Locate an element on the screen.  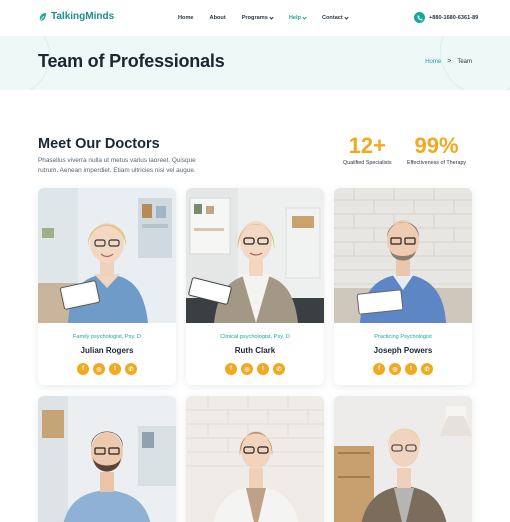
doctor-role: Practicing Psychologist is located at coordinates (403, 337).